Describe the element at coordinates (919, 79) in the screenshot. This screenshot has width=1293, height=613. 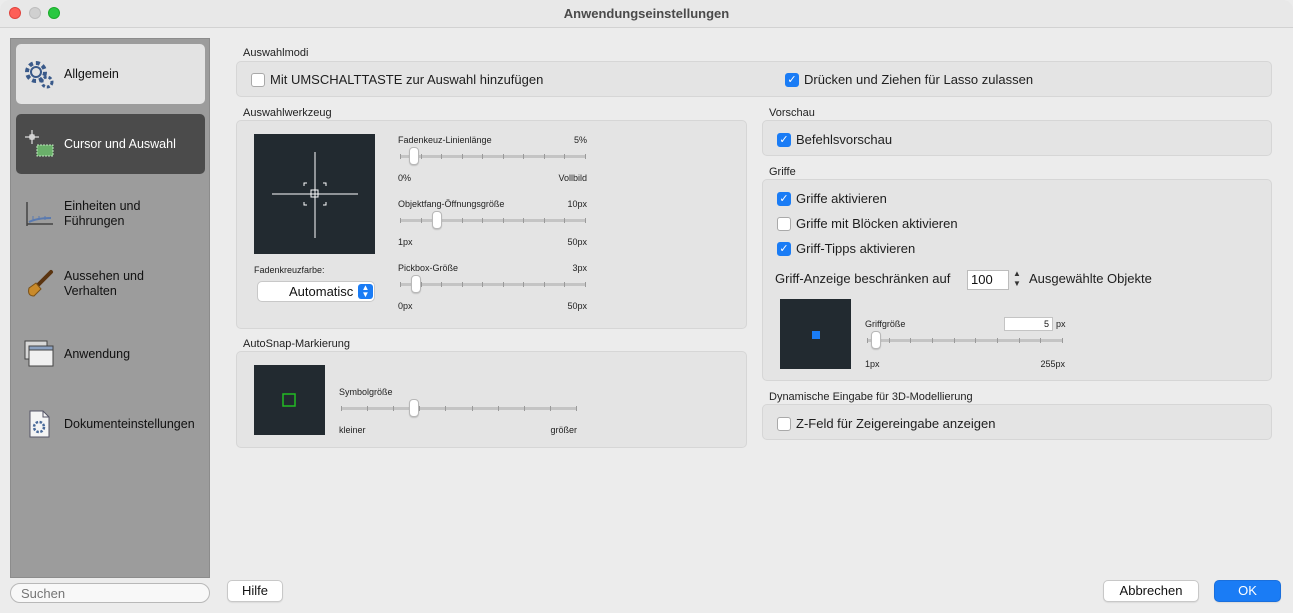
I see `checkbox-label: Drücken und Ziehen für Lasso zulassen` at that location.